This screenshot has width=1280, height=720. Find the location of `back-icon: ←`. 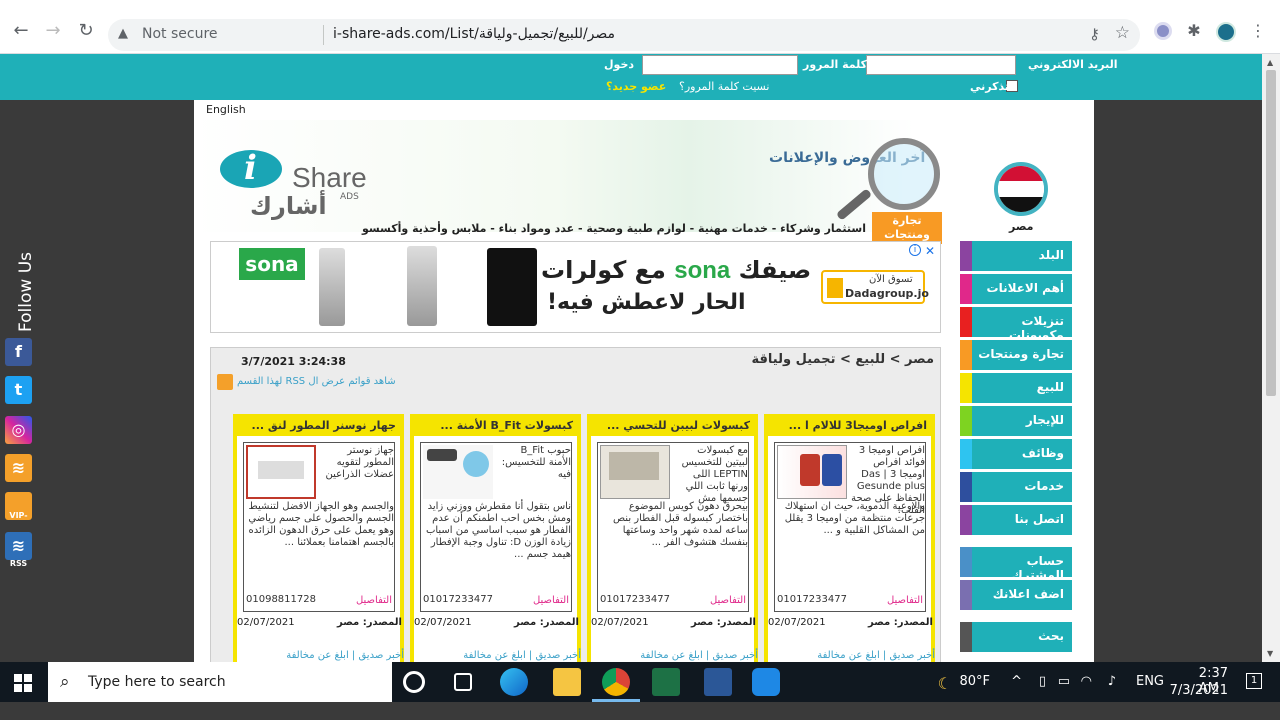

back-icon: ← is located at coordinates (21, 31).